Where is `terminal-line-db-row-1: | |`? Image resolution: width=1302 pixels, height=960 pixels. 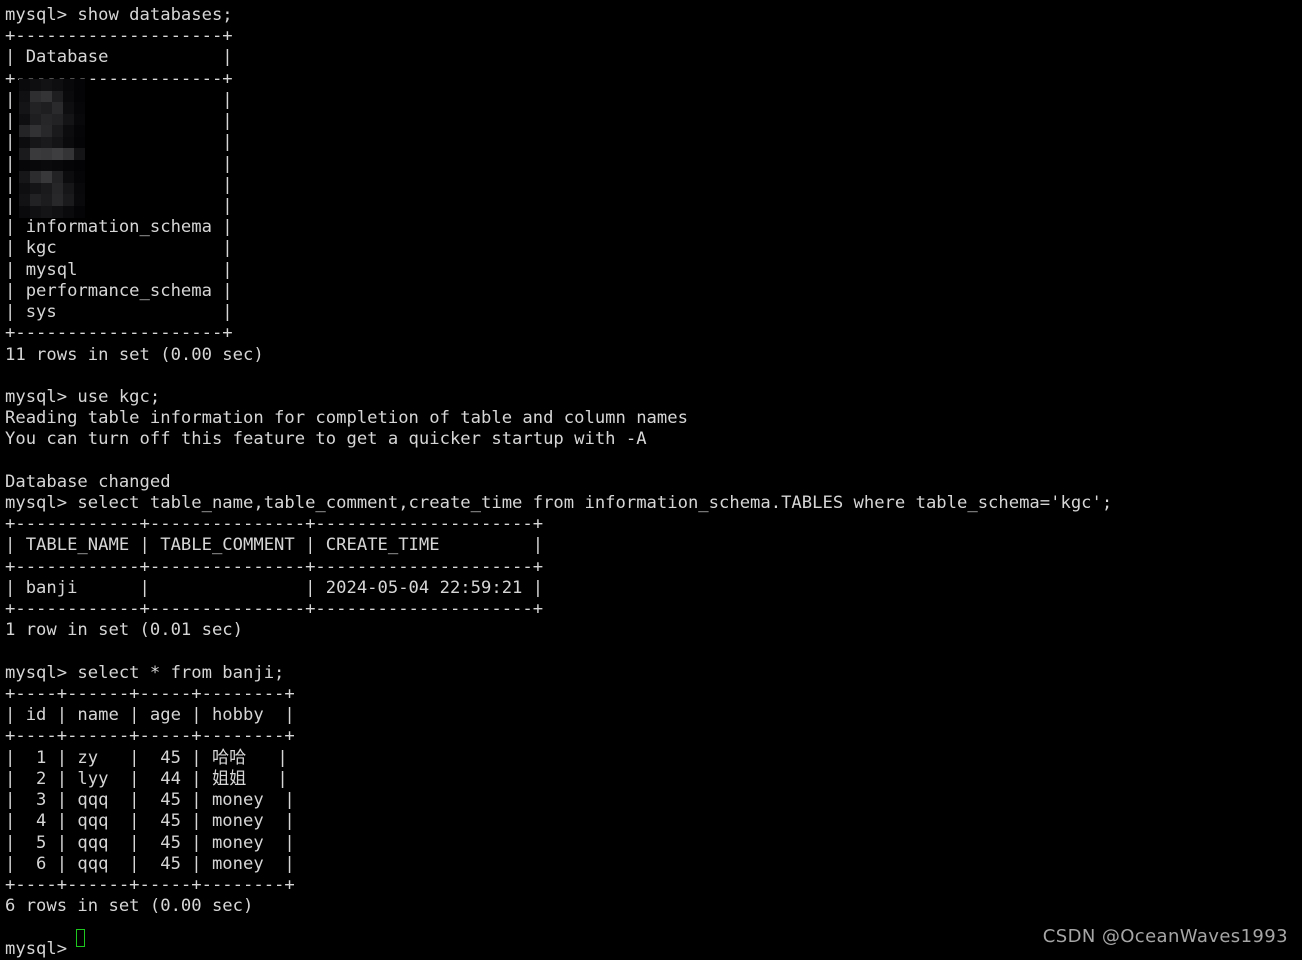 terminal-line-db-row-1: | | is located at coordinates (119, 99).